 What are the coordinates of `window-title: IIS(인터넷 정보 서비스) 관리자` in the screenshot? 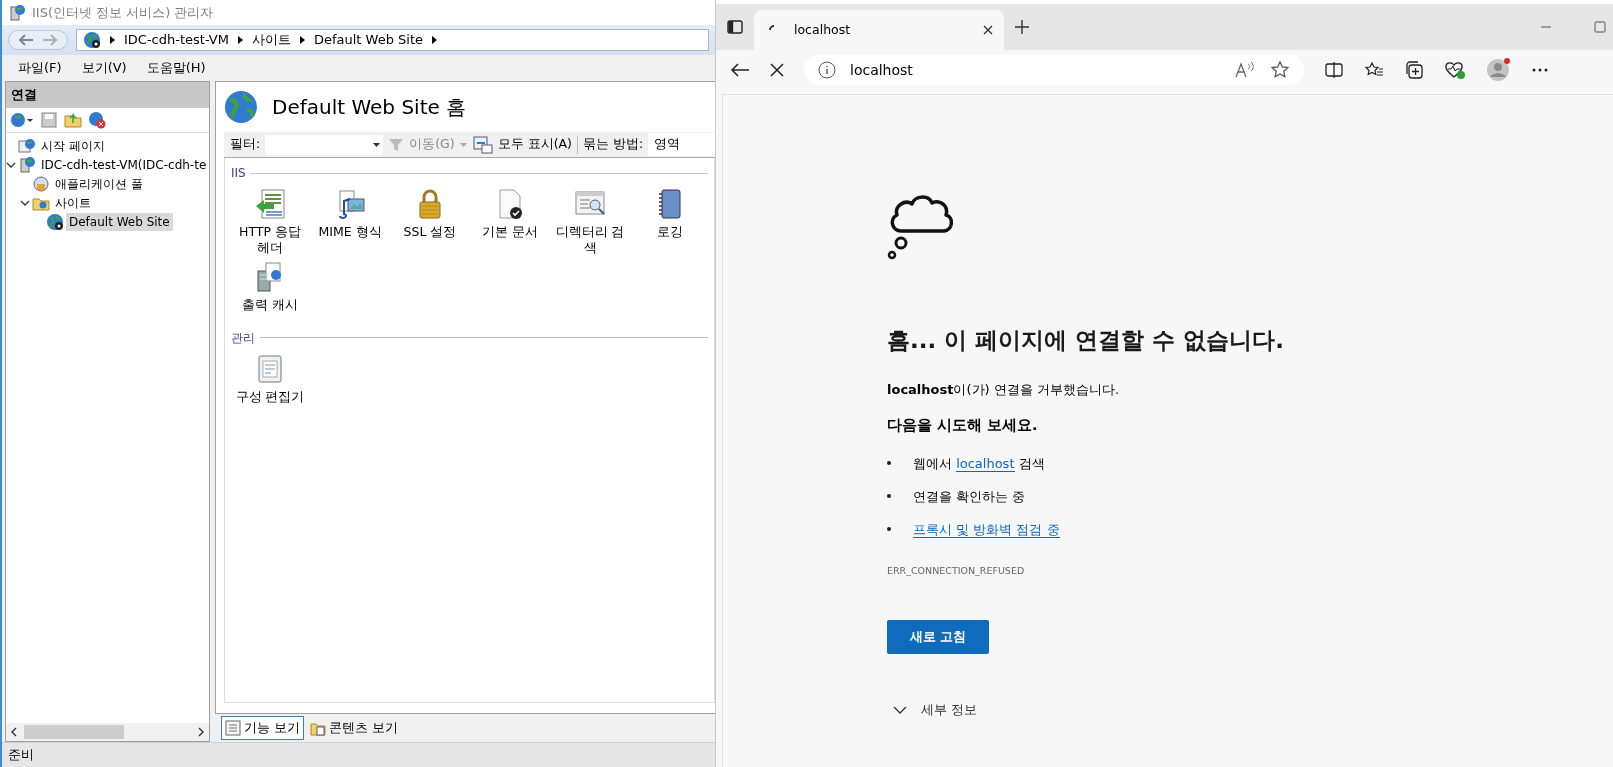 It's located at (123, 12).